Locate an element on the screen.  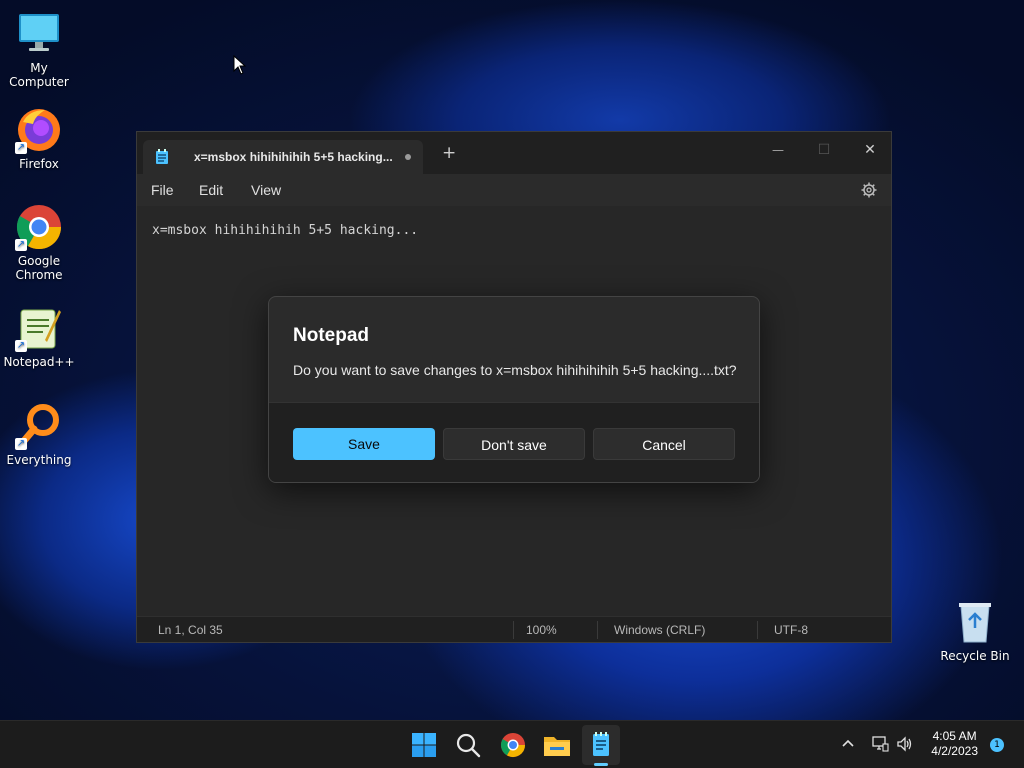
system-clock: 4:05 AM 4/2/2023 is located at coordinates (954, 744).